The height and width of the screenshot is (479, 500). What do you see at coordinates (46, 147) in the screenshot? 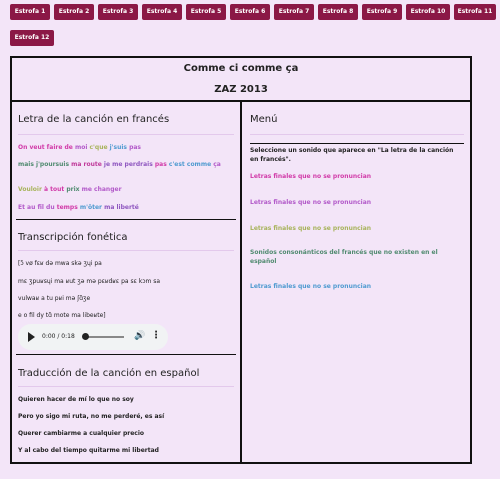
I see `lyric-segment: On veut faire de` at bounding box center [46, 147].